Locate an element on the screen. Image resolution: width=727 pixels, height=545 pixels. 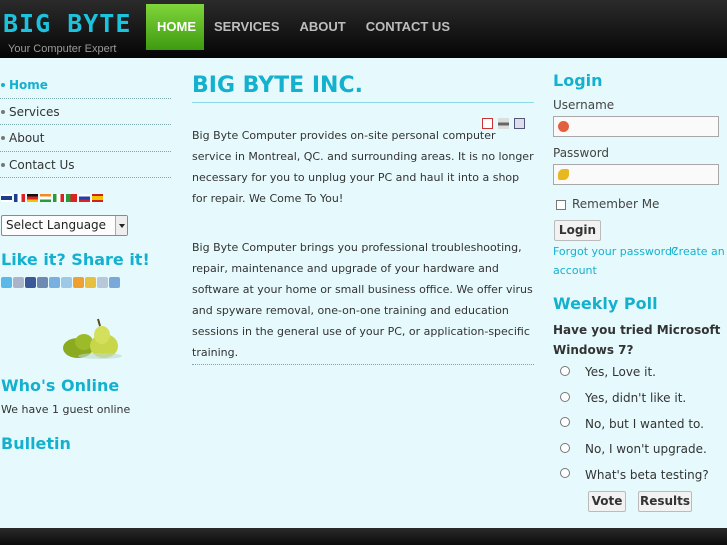
digg-icon is located at coordinates (42, 282).